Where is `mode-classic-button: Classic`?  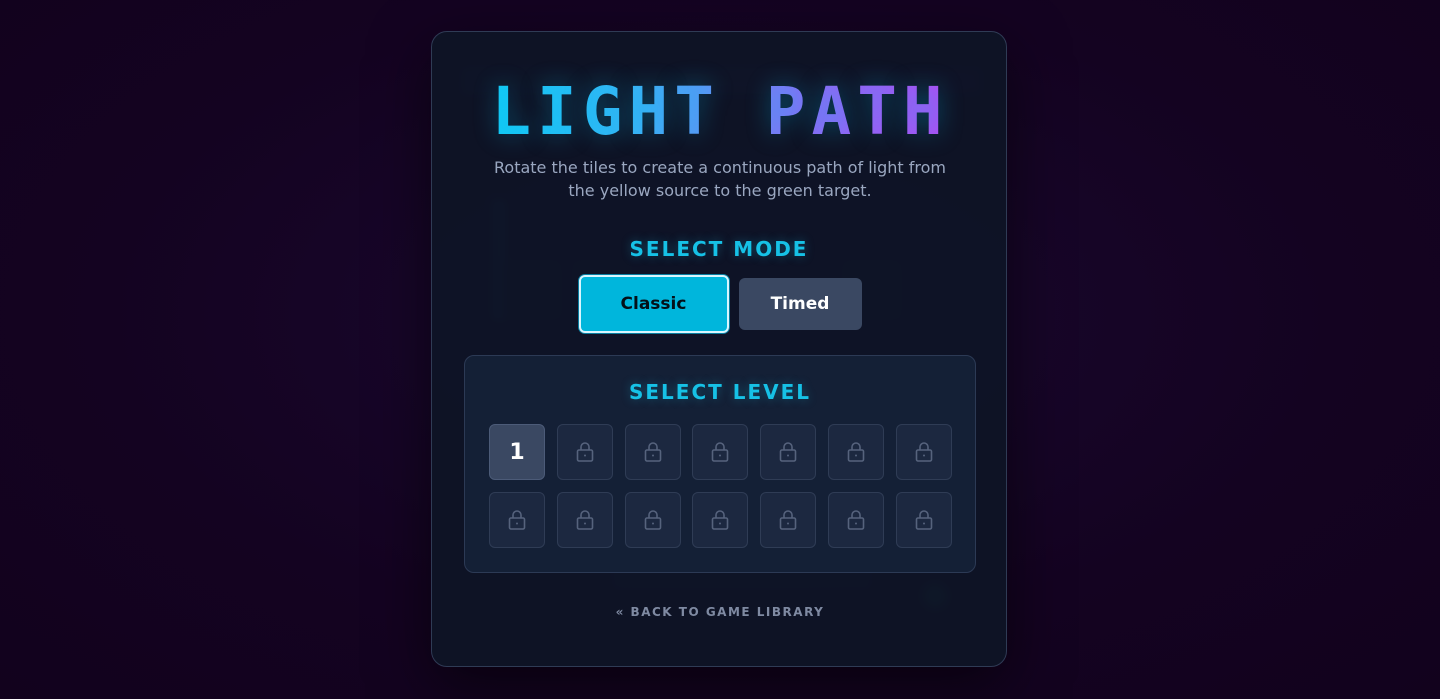
mode-classic-button: Classic is located at coordinates (653, 304).